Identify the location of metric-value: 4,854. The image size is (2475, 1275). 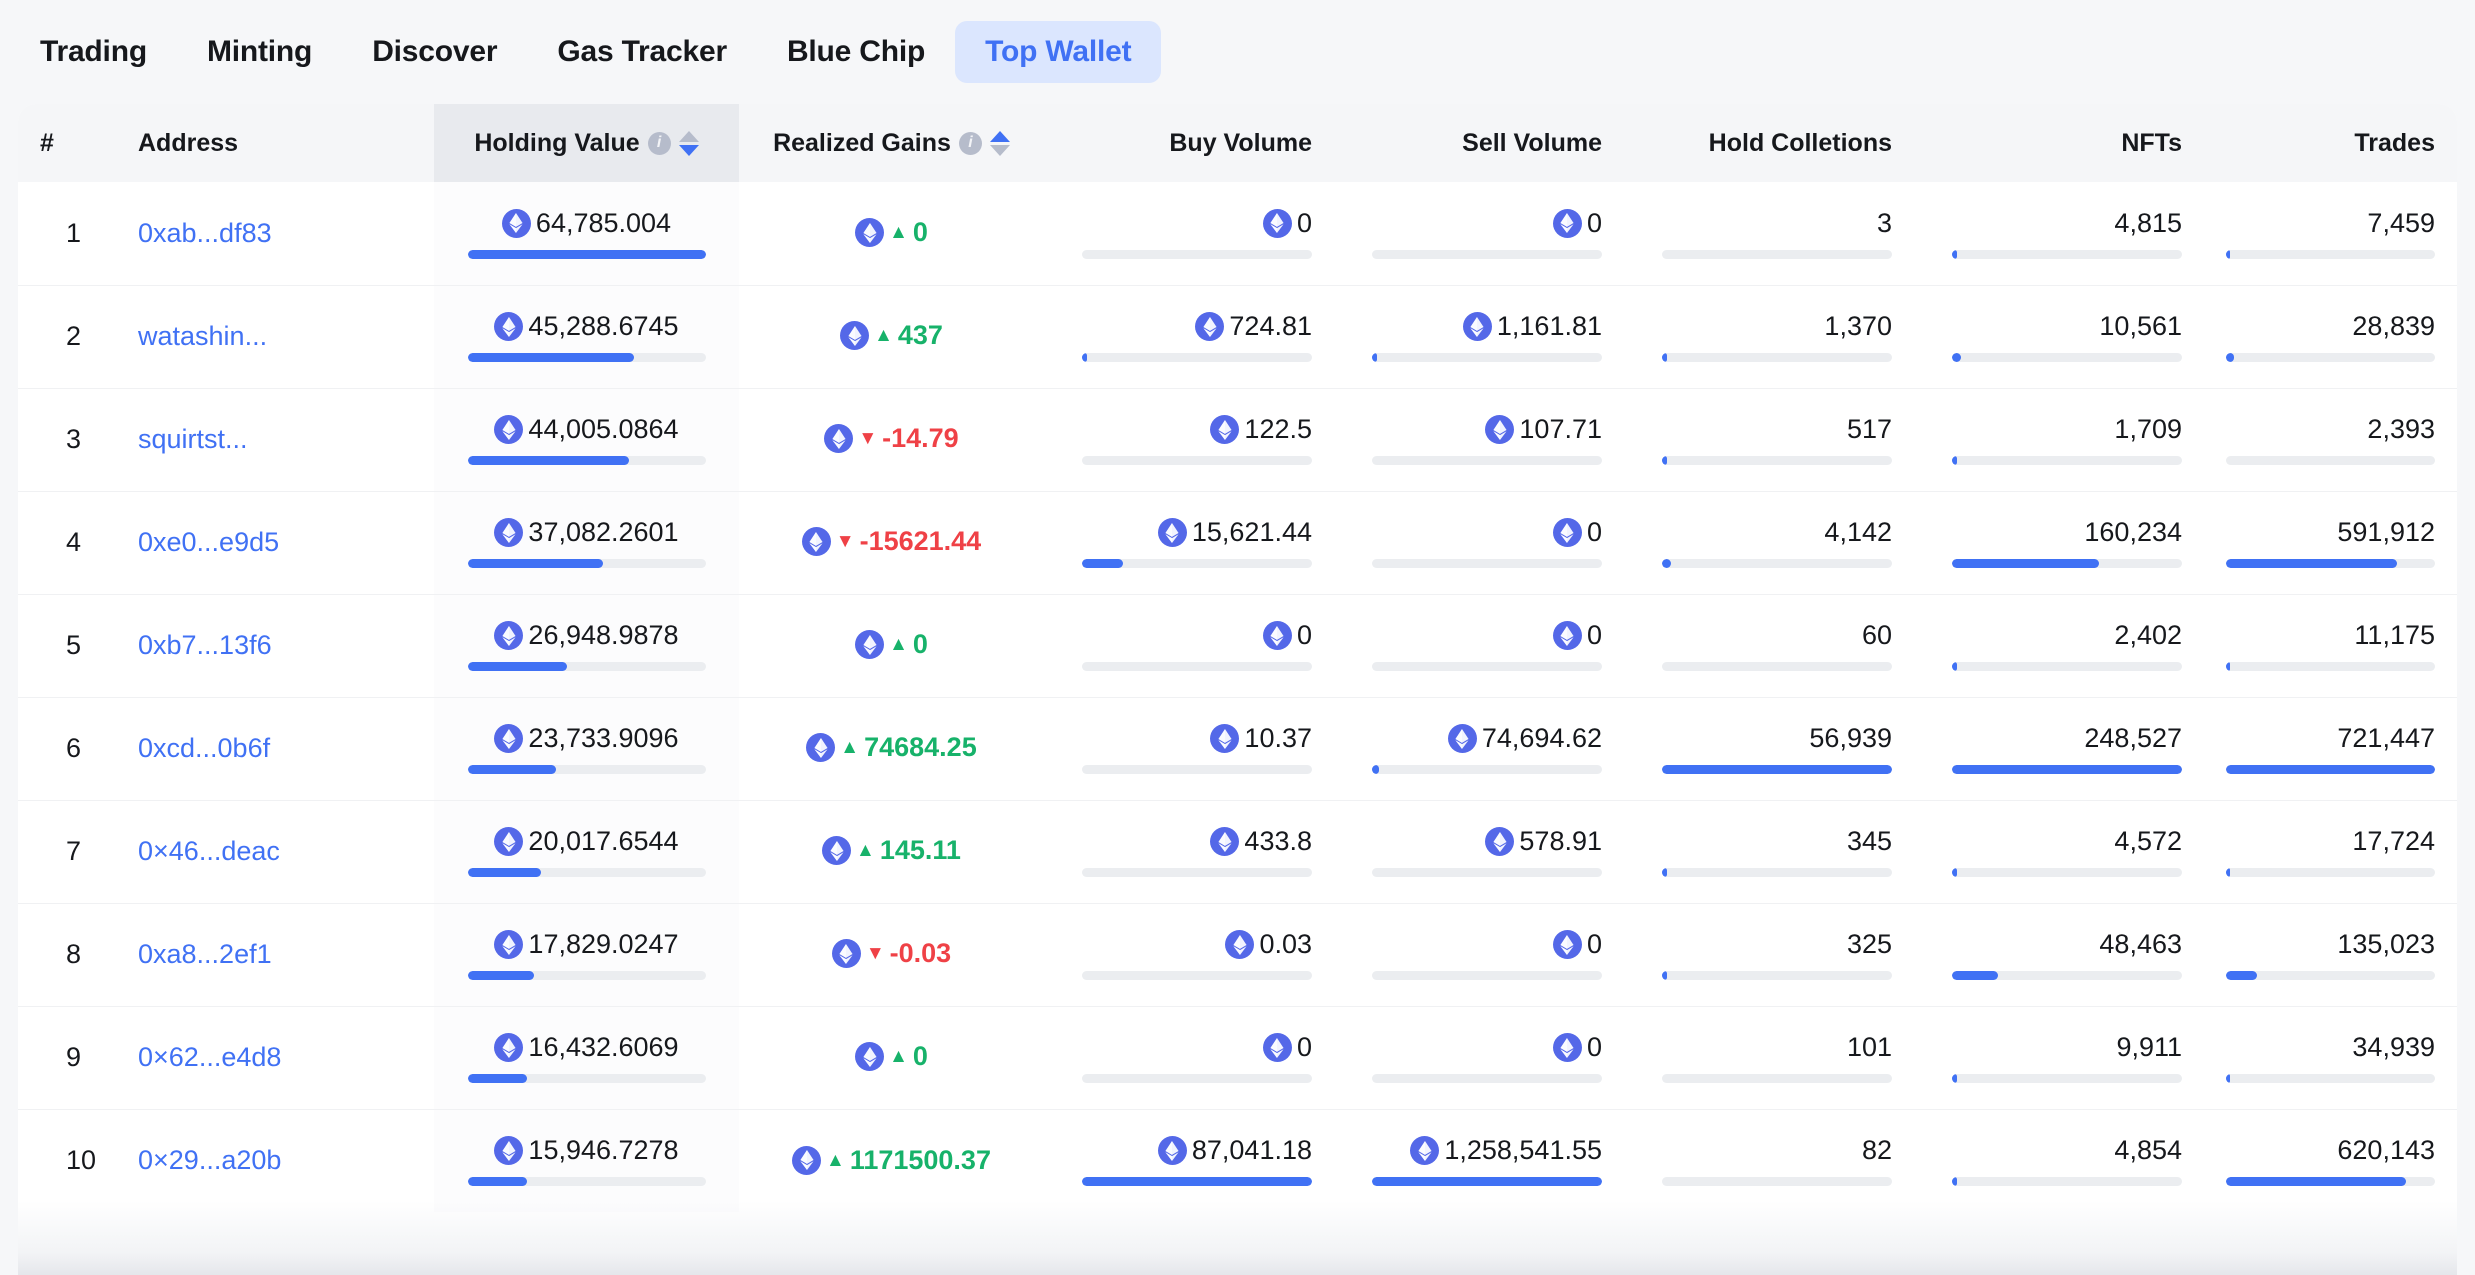
(2148, 1150).